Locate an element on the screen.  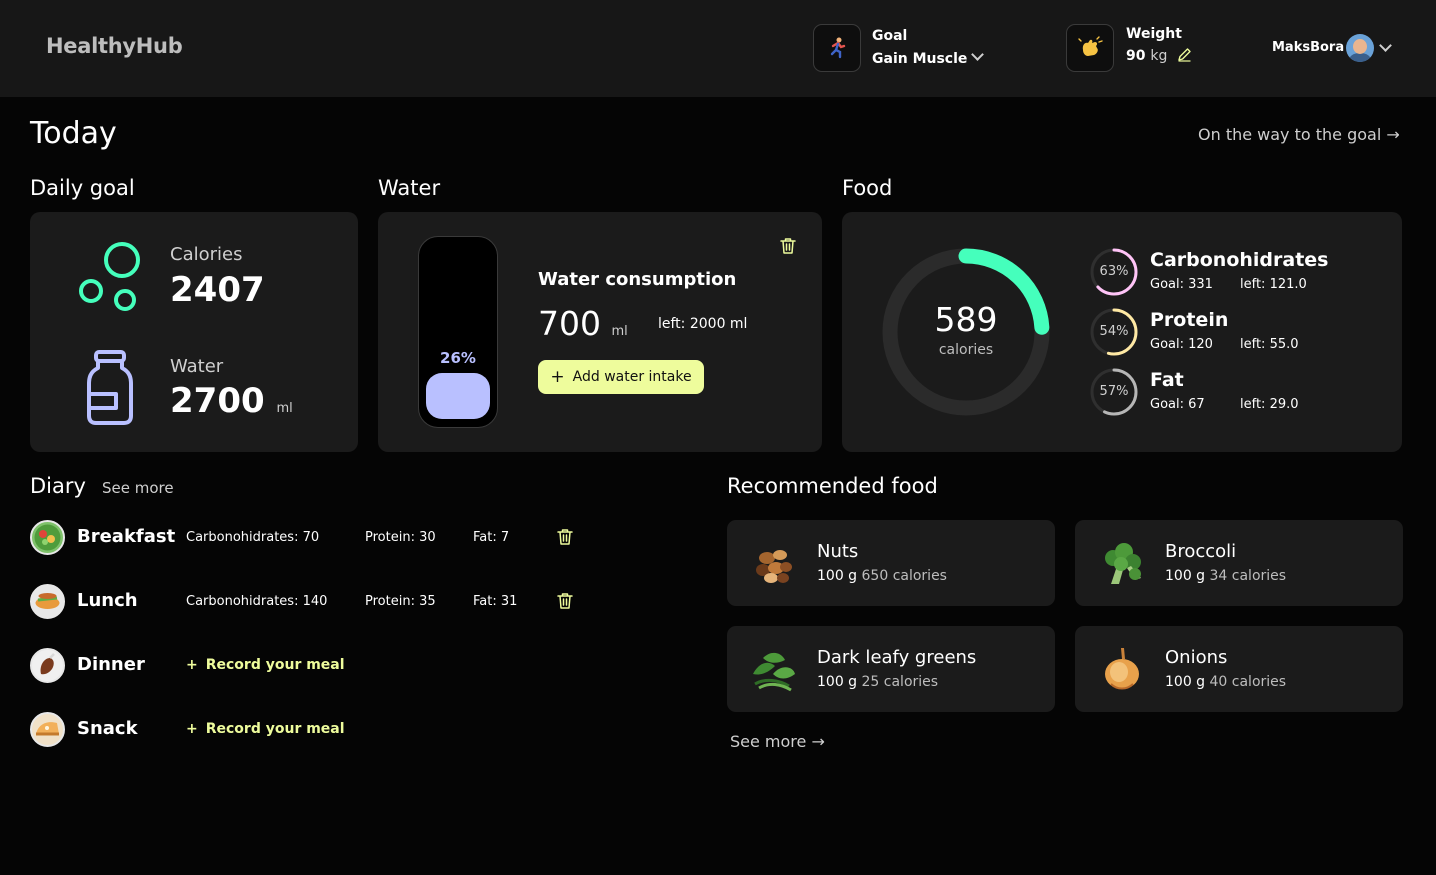
carbs-percent: 63% is located at coordinates (1114, 271).